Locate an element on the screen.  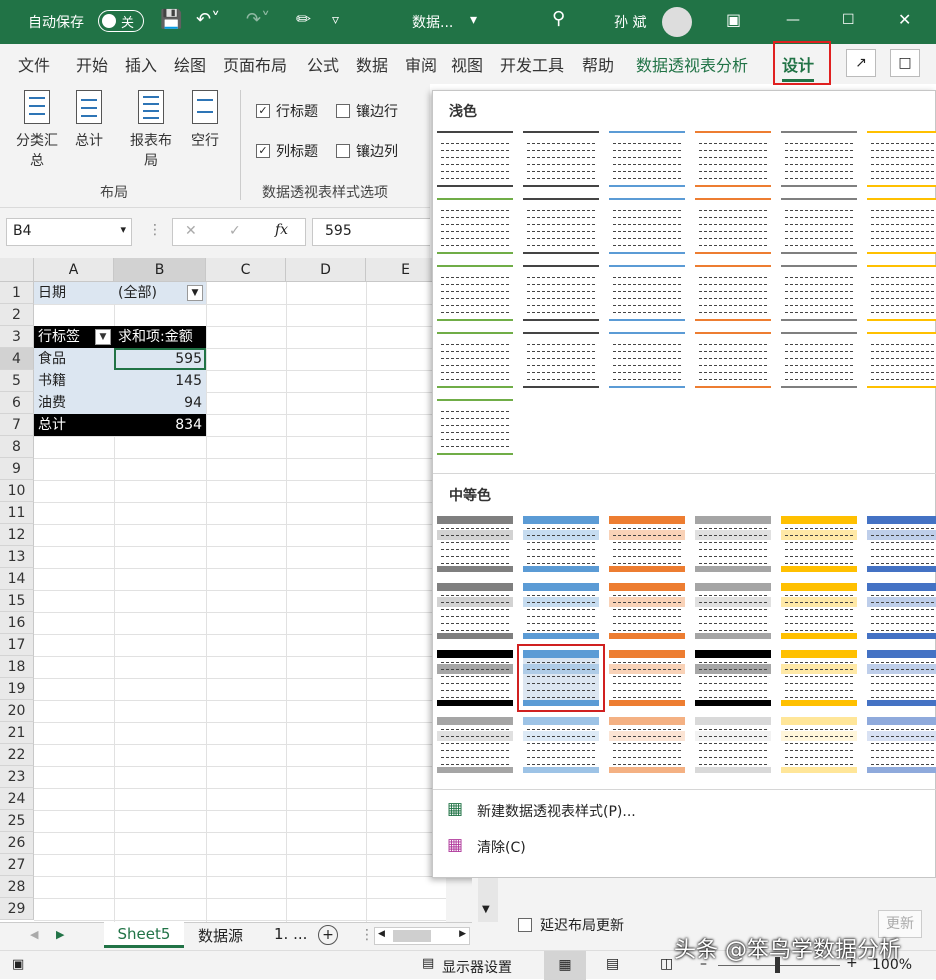
row-header: 18 is located at coordinates (17, 667).